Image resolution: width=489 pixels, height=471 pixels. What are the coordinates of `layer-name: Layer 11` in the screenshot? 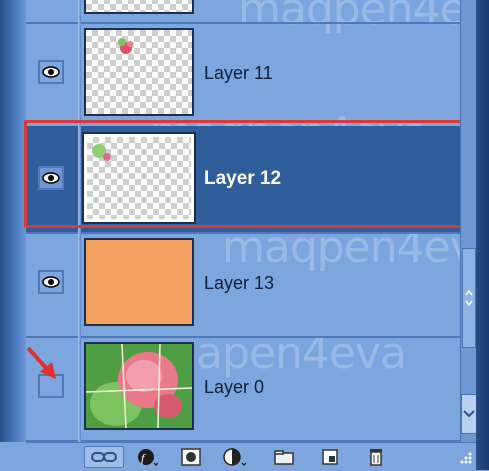 It's located at (238, 72).